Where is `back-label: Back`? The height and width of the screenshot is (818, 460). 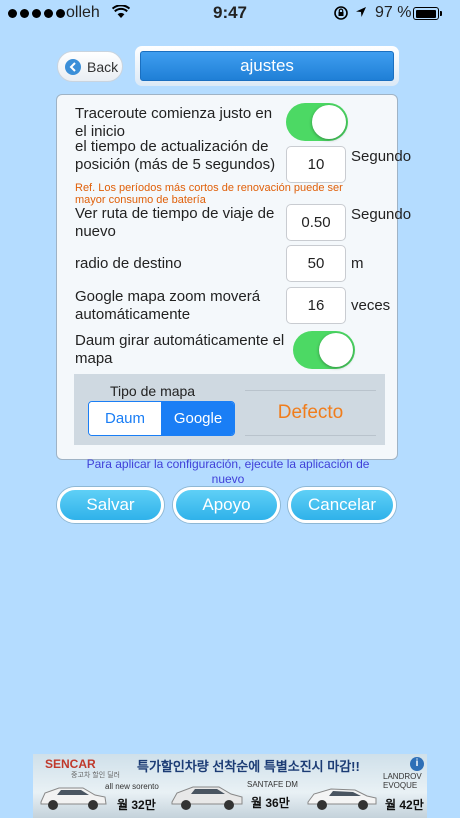 back-label: Back is located at coordinates (103, 66).